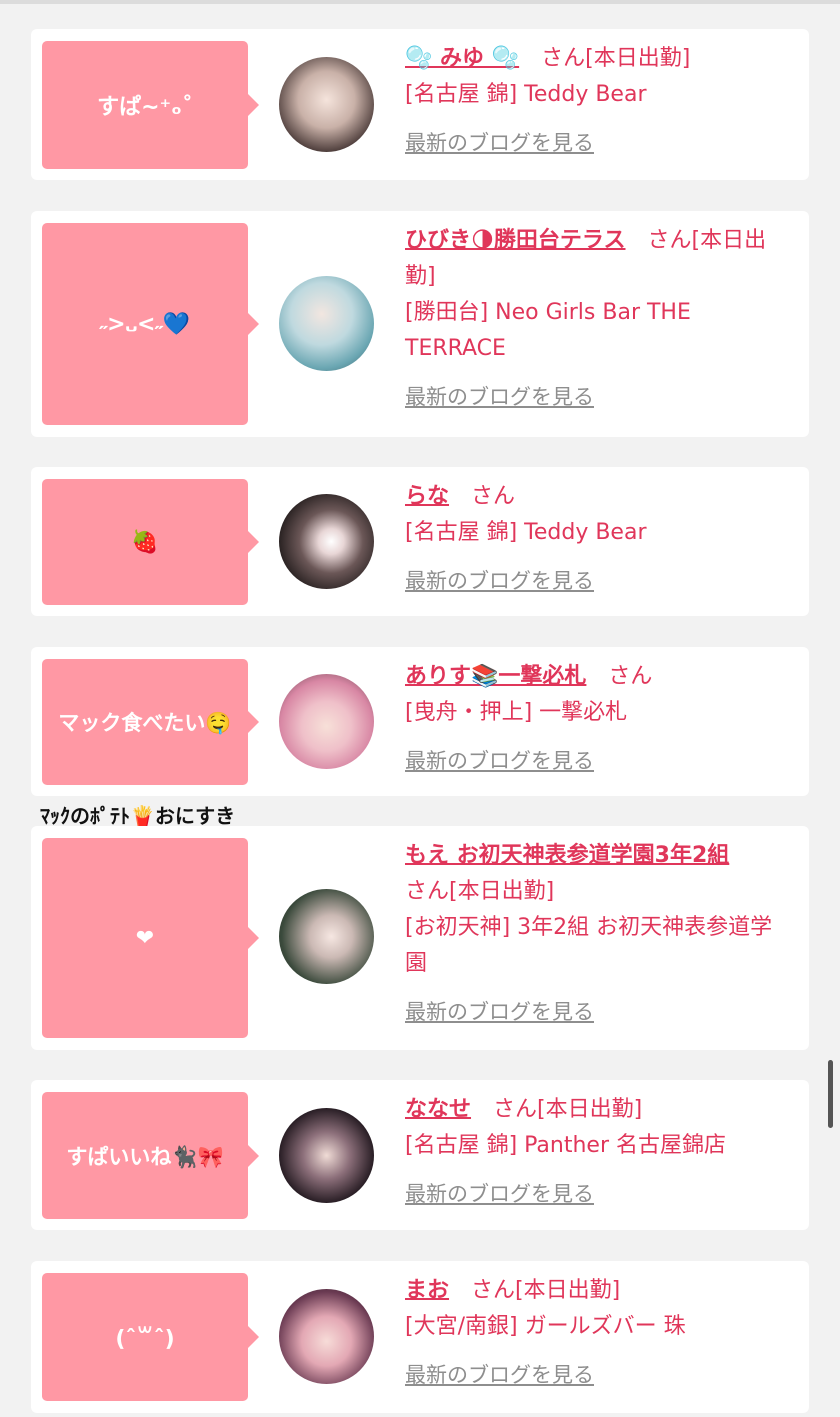 The image size is (840, 1417). What do you see at coordinates (427, 1290) in the screenshot?
I see `girl-name-link: まお` at bounding box center [427, 1290].